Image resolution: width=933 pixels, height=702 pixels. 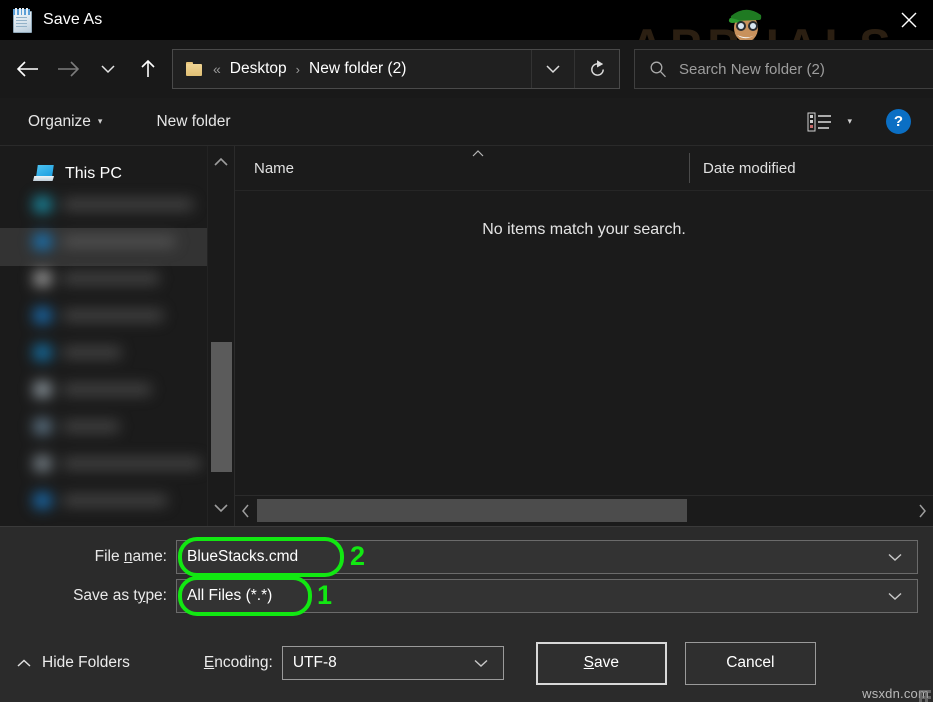 What do you see at coordinates (820, 122) in the screenshot?
I see `view-list-icon` at bounding box center [820, 122].